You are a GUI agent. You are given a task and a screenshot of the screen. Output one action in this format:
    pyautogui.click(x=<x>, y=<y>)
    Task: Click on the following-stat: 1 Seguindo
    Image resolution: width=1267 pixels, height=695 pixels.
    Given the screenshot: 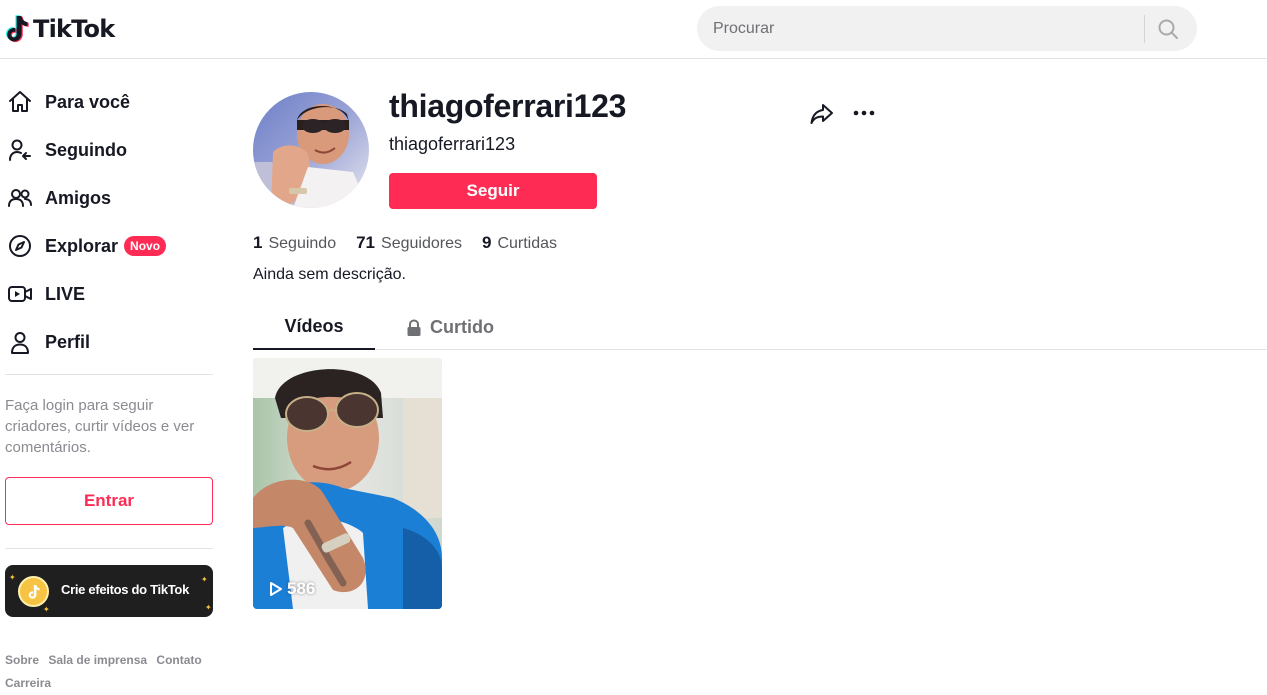 What is the action you would take?
    pyautogui.click(x=294, y=243)
    